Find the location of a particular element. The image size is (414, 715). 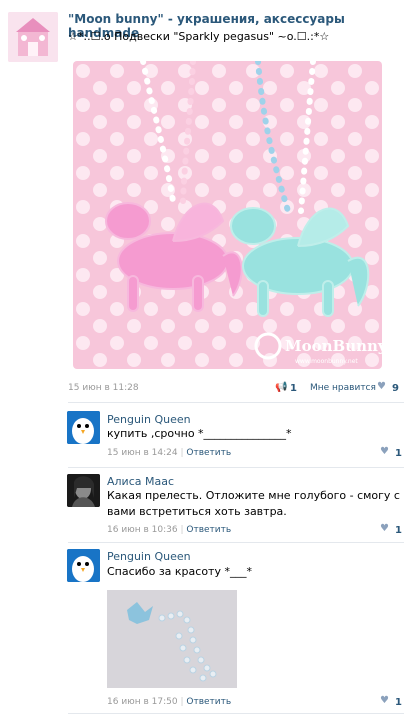

post-timestamp: 15 июн в 11:28 is located at coordinates (103, 388).